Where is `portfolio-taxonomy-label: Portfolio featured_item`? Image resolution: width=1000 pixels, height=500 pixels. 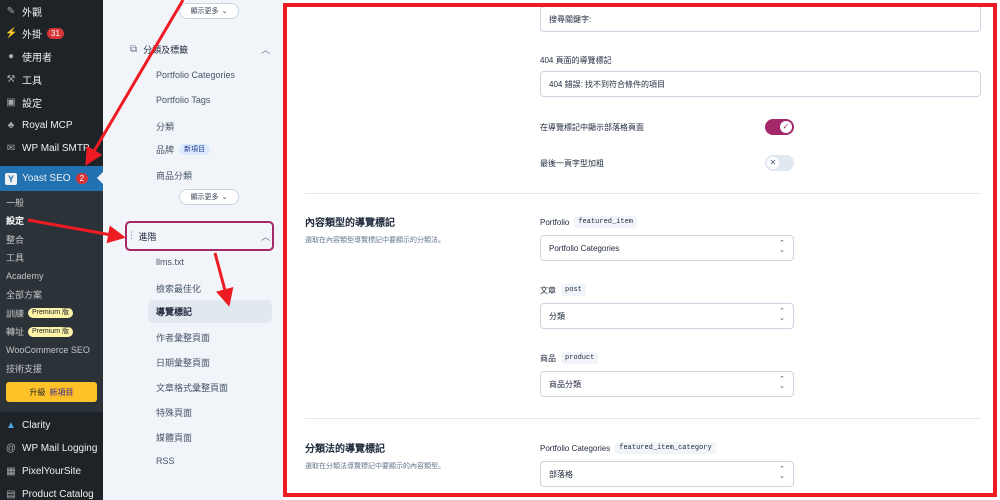
portfolio-taxonomy-label: Portfolio featured_item is located at coordinates (588, 222).